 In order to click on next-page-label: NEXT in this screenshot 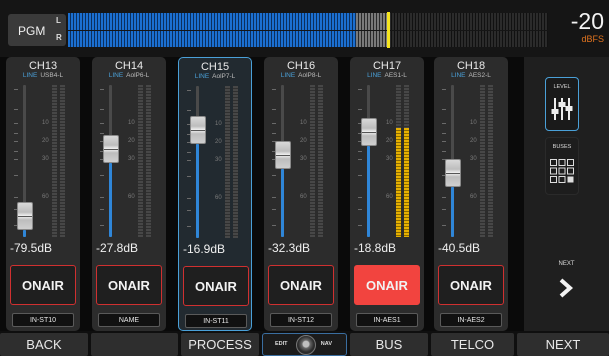, I will do `click(566, 264)`.